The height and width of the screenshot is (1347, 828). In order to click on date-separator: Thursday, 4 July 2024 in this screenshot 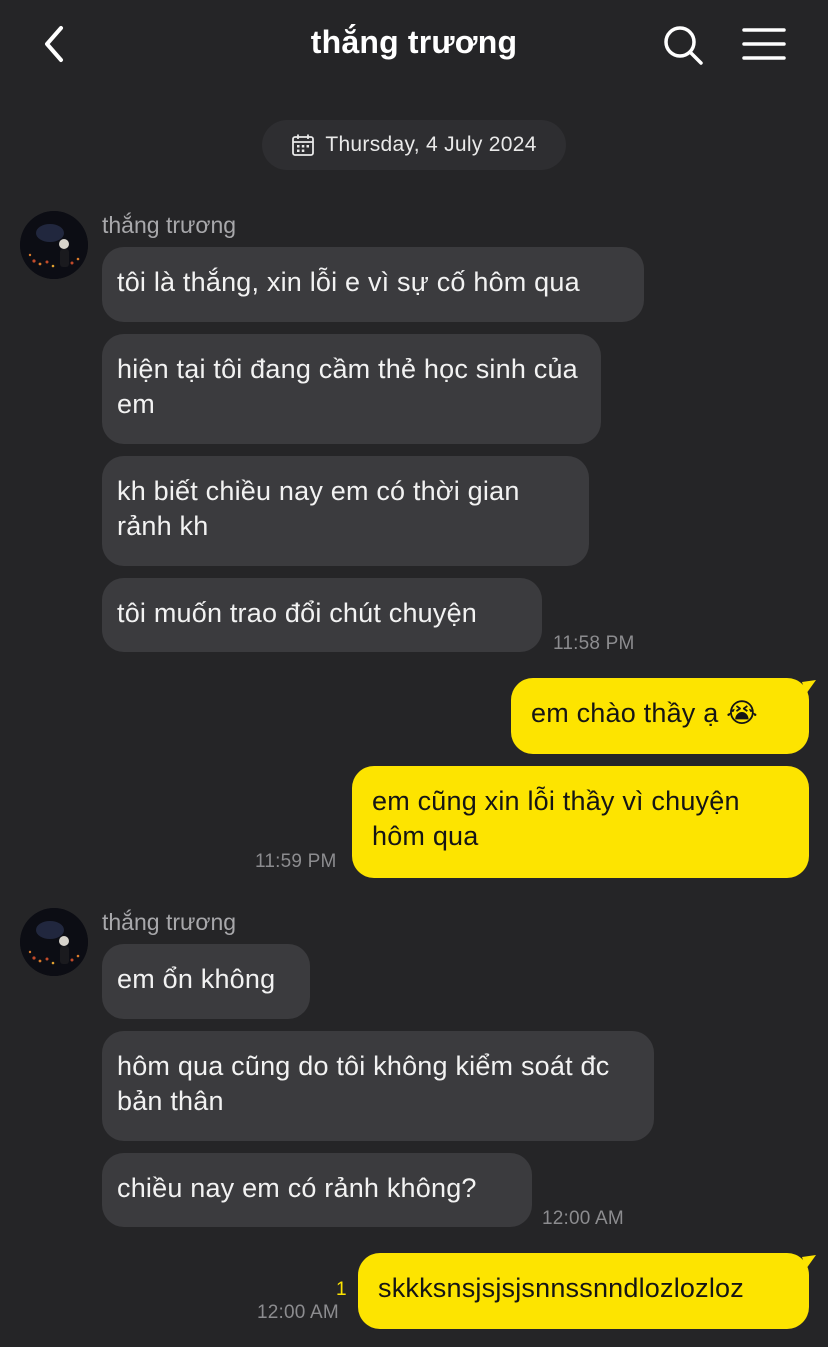, I will do `click(414, 145)`.